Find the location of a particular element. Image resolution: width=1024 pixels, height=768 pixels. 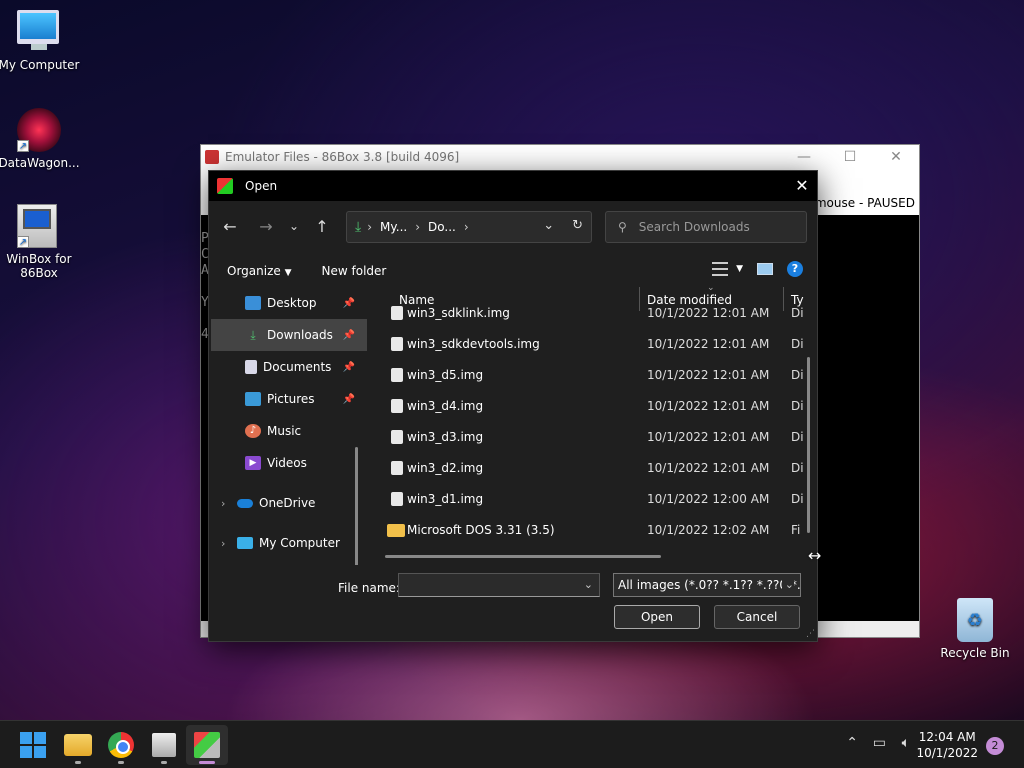

recent-locations-chevron-icon: ⌄ is located at coordinates (294, 226).